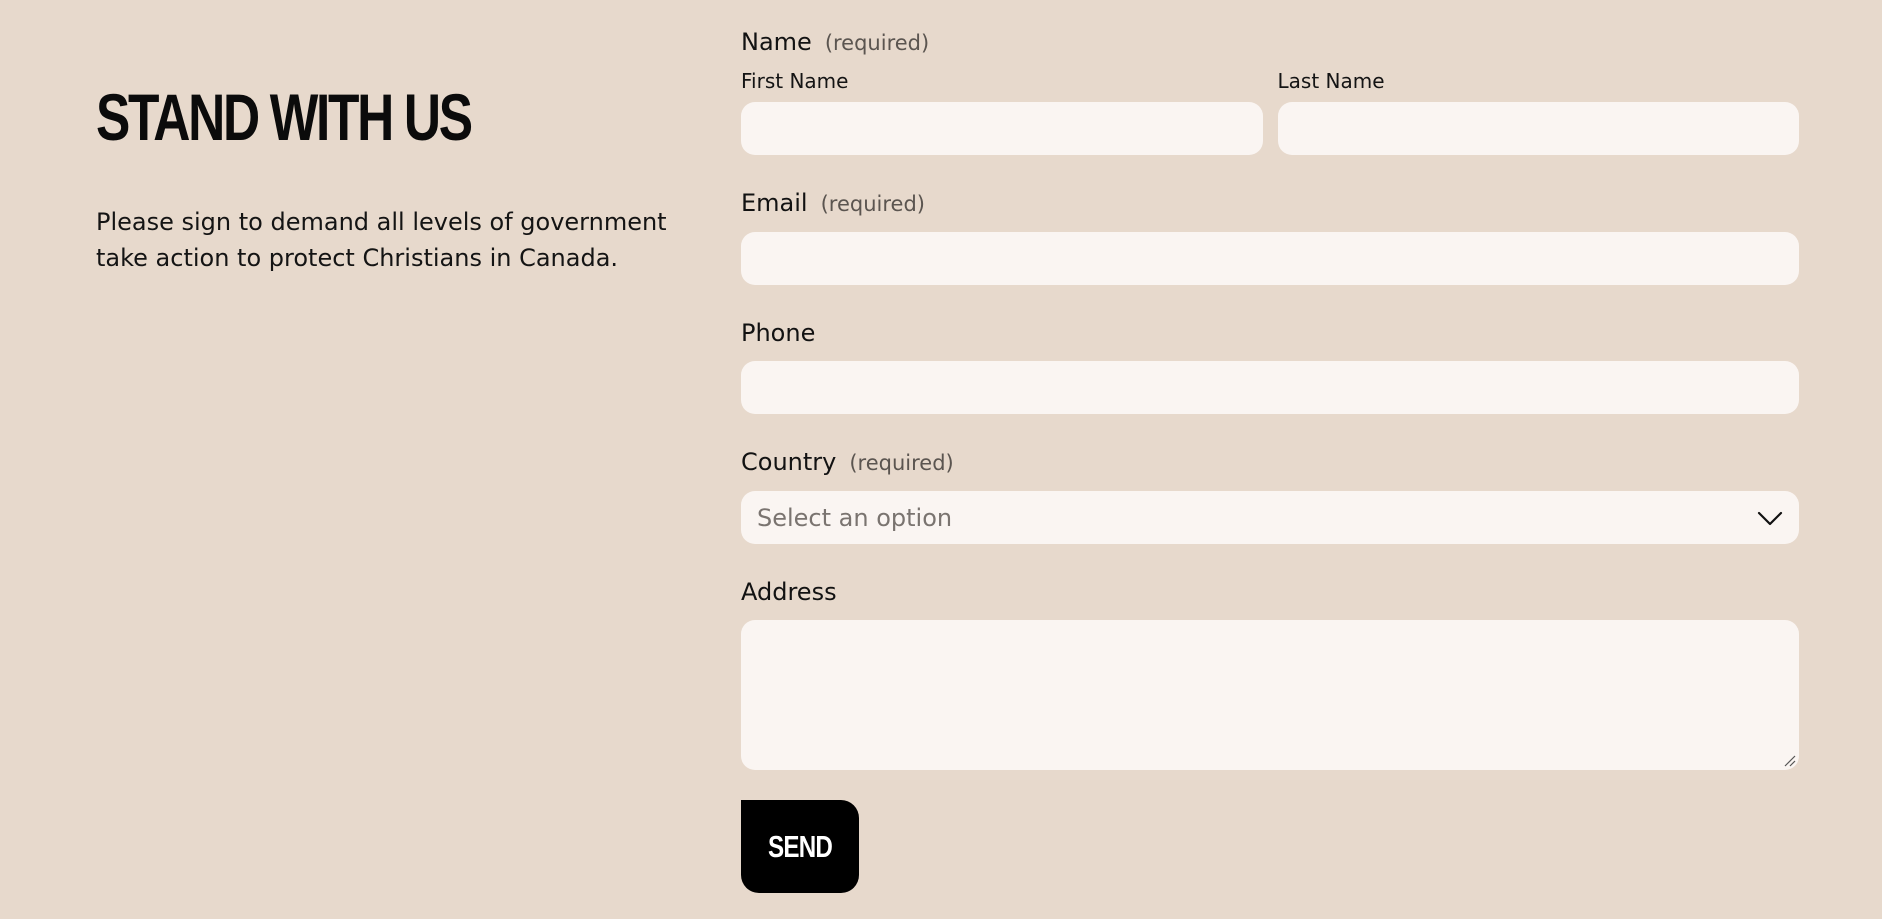 The width and height of the screenshot is (1882, 919). I want to click on first-name-label: First Name, so click(795, 81).